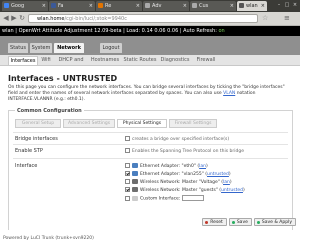 Image resolution: width=320 pixels, height=246 pixels. What do you see at coordinates (18, 6) in the screenshot?
I see `tab-label: Goog` at bounding box center [18, 6].